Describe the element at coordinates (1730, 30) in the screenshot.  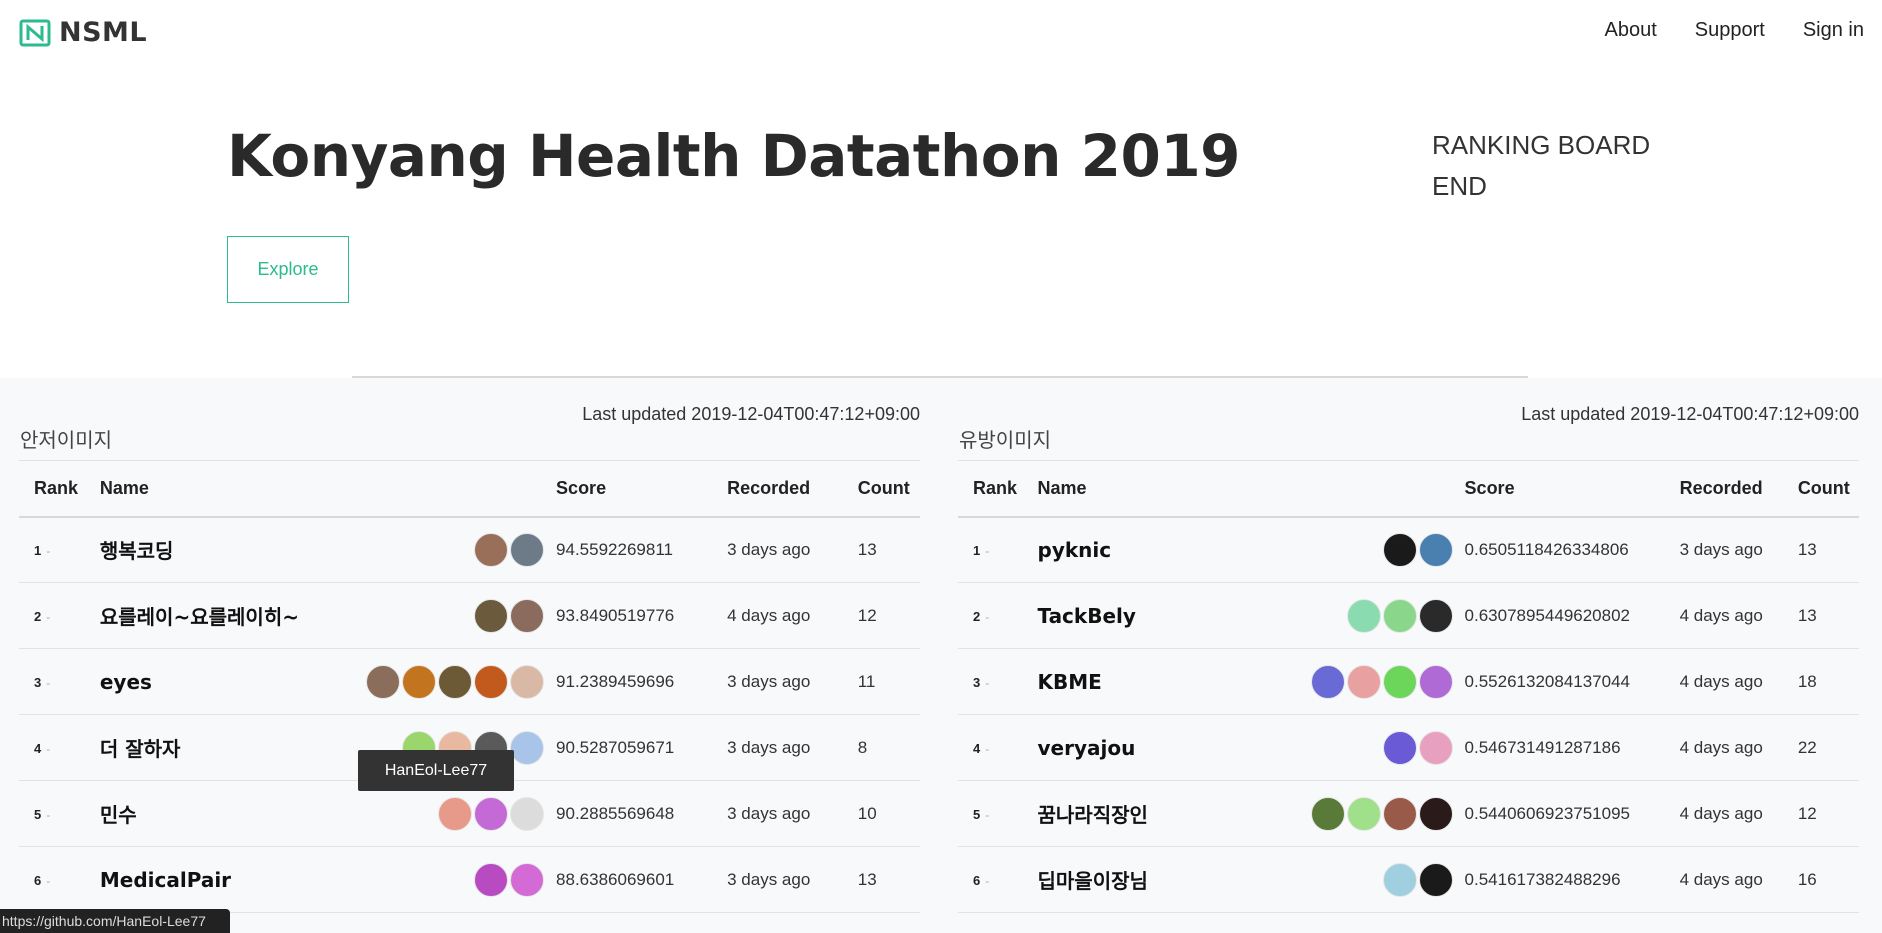
I see `nav-support-link: Support` at that location.